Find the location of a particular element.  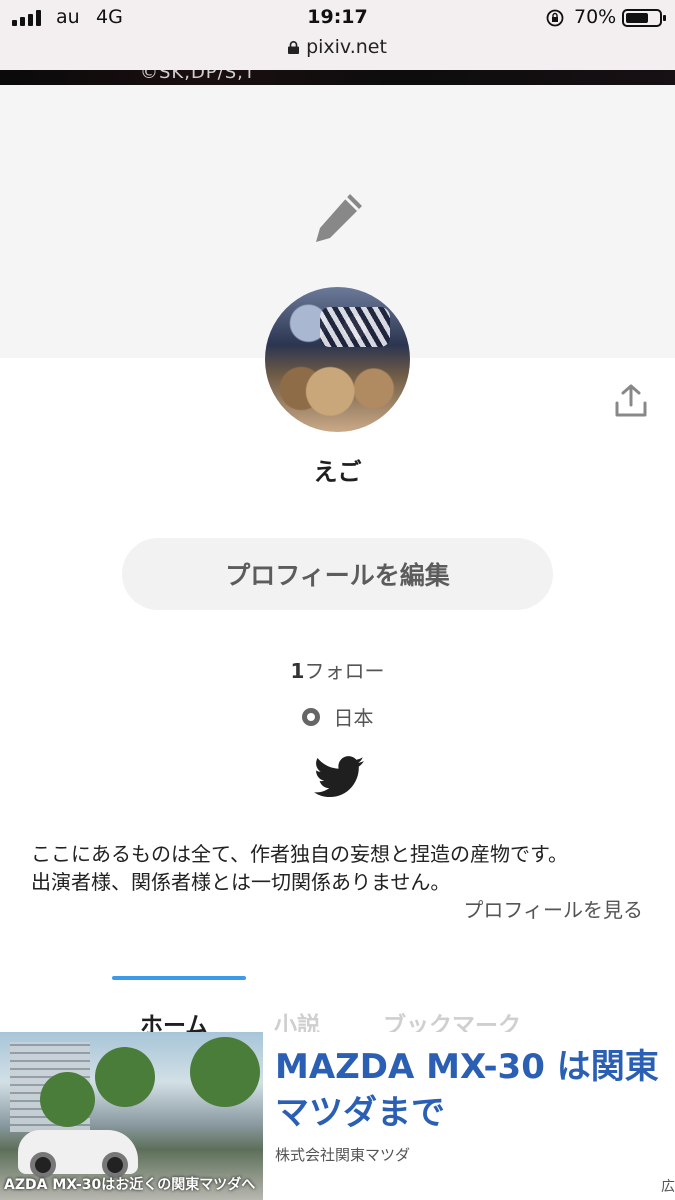

location-icon is located at coordinates (310, 716).